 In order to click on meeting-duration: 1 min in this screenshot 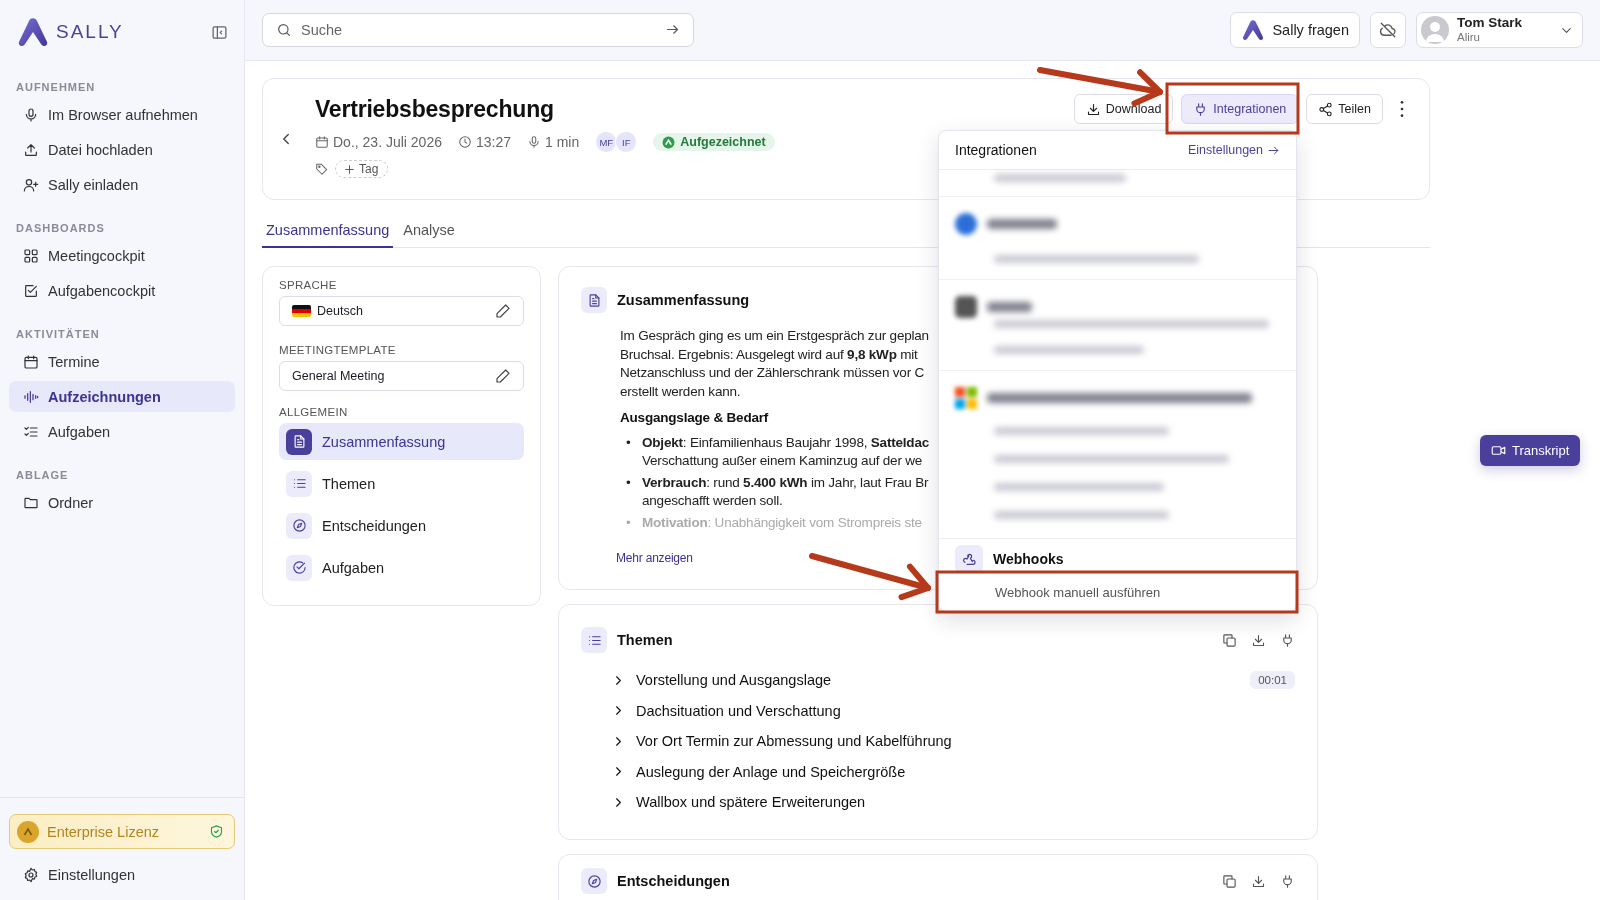, I will do `click(562, 142)`.